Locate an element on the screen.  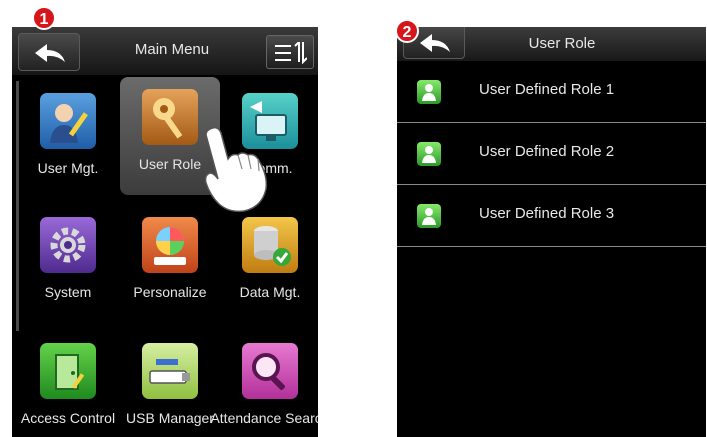
menu-item-personalize: Personalize is located at coordinates (170, 264).